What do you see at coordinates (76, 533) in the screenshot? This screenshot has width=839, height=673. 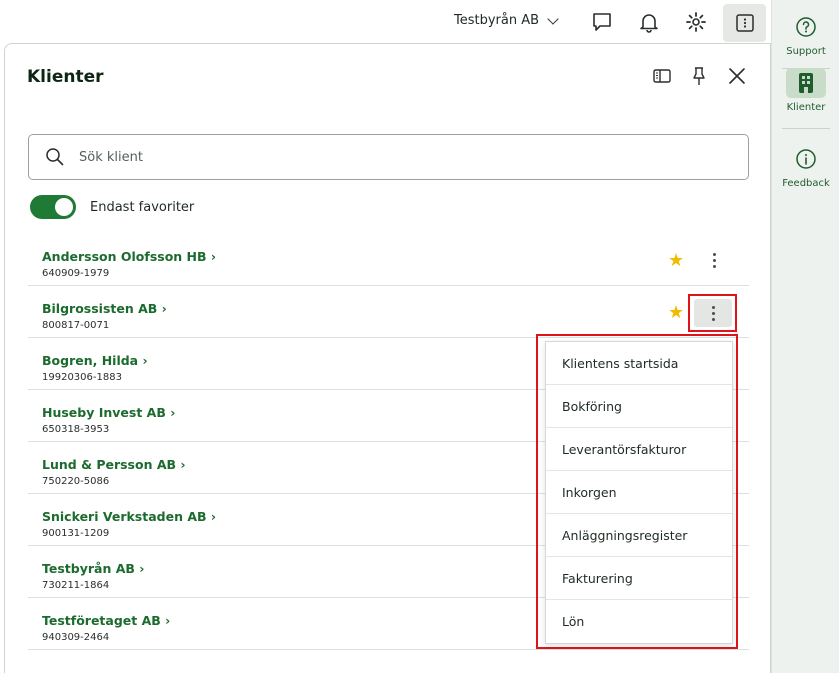 I see `client-org-number: 900131-1209` at bounding box center [76, 533].